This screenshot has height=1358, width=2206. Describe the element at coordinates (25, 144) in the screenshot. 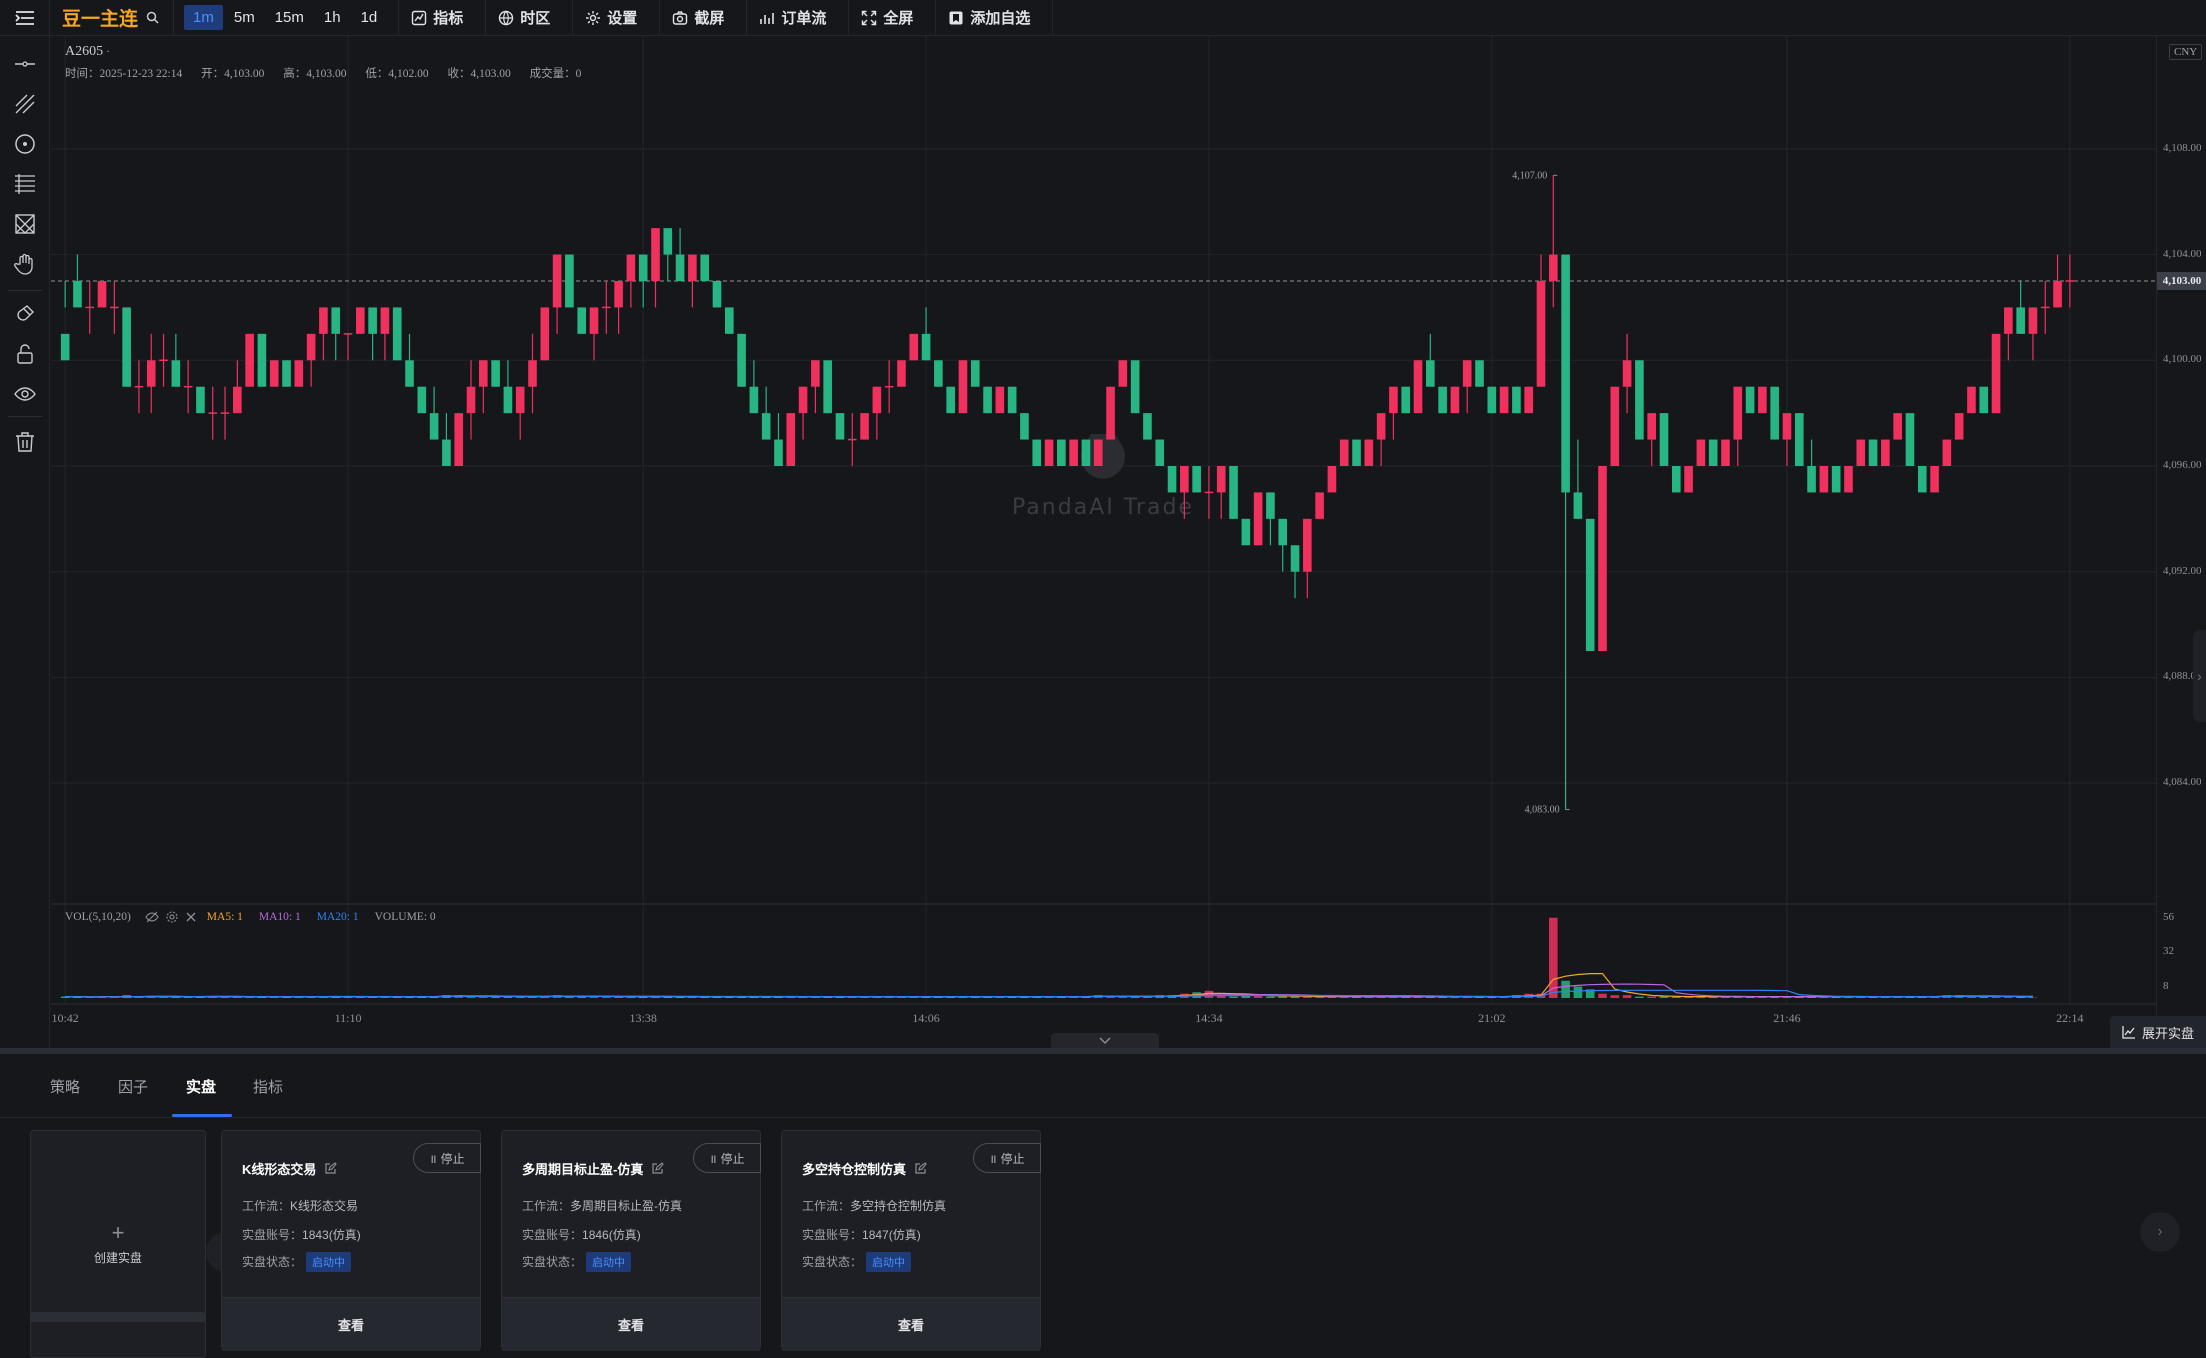

I see `circle-target-icon` at that location.